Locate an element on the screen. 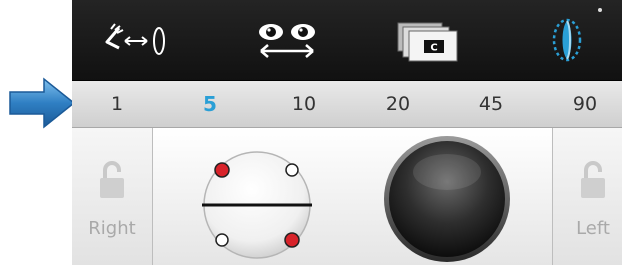 The width and height of the screenshot is (622, 265). cards-c-icon: C is located at coordinates (427, 42).